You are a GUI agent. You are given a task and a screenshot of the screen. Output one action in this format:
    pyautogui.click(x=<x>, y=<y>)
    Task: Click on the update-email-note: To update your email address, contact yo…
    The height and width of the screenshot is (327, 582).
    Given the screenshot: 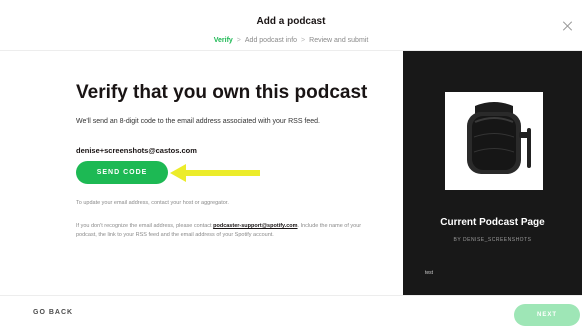 What is the action you would take?
    pyautogui.click(x=152, y=203)
    